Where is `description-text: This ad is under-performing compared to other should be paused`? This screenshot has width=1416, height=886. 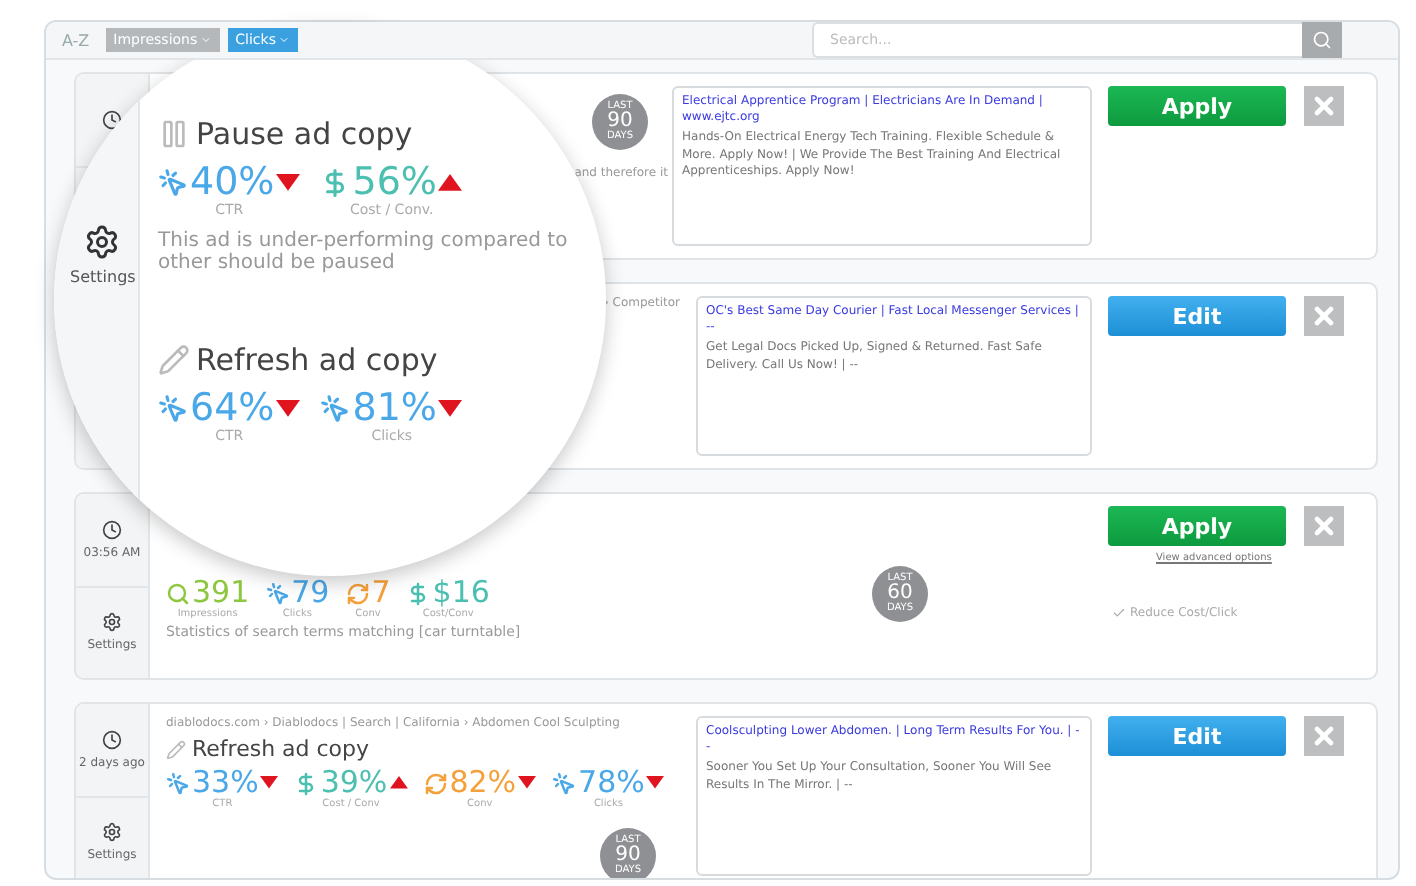
description-text: This ad is under-performing compared to other should be paused is located at coordinates (364, 252).